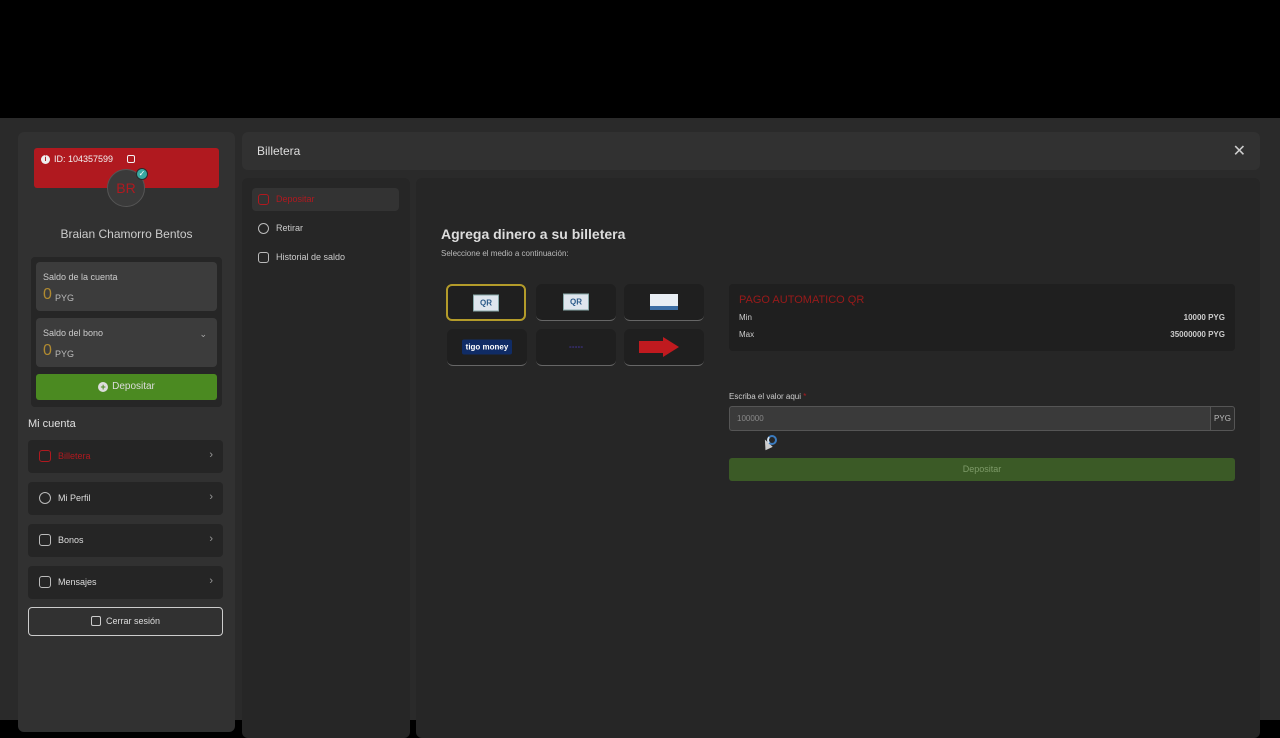 Image resolution: width=1280 pixels, height=738 pixels. What do you see at coordinates (126, 286) in the screenshot?
I see `account-balance-card: Saldo de la cuenta 0 PYG` at bounding box center [126, 286].